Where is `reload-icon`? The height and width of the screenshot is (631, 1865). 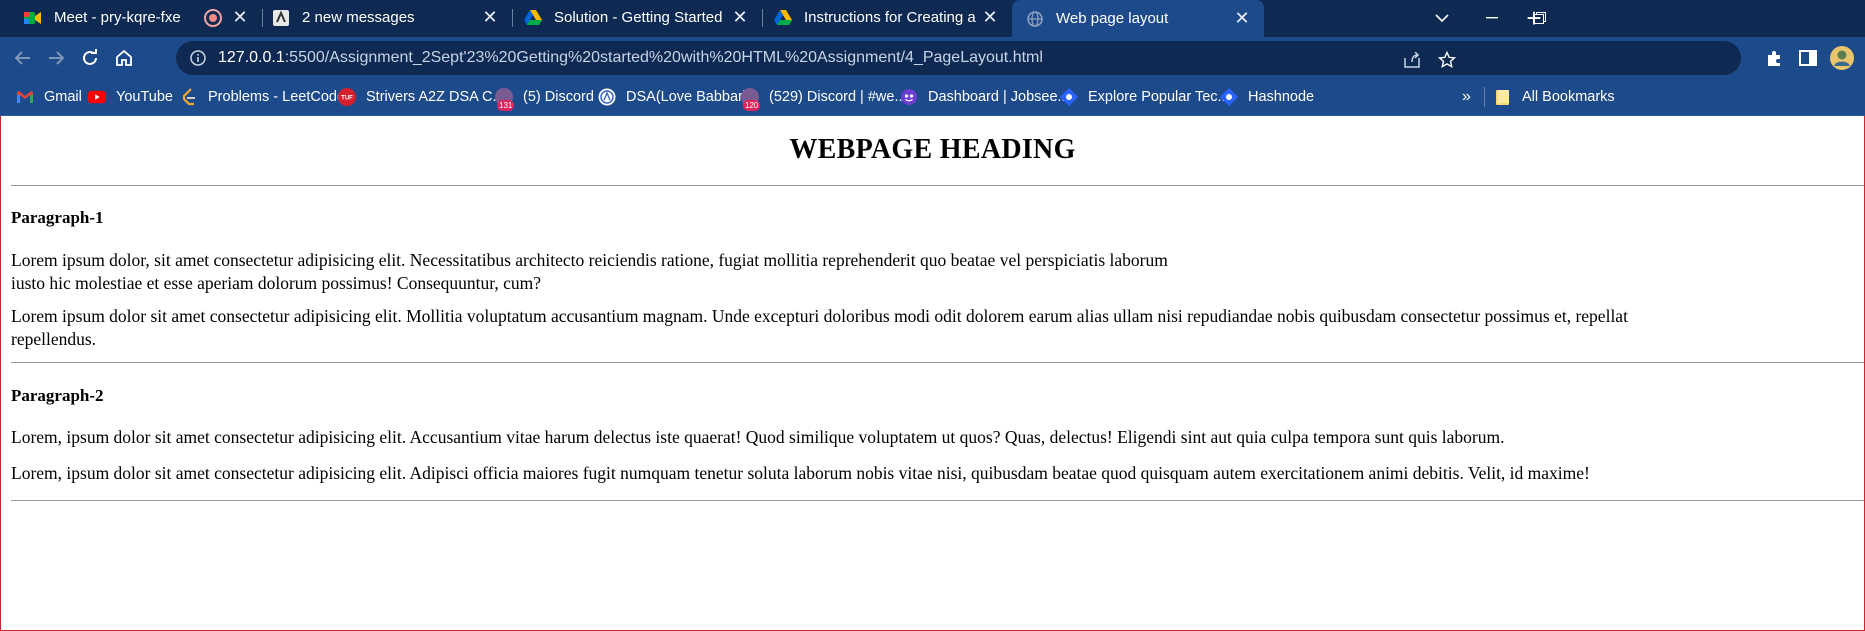 reload-icon is located at coordinates (90, 58).